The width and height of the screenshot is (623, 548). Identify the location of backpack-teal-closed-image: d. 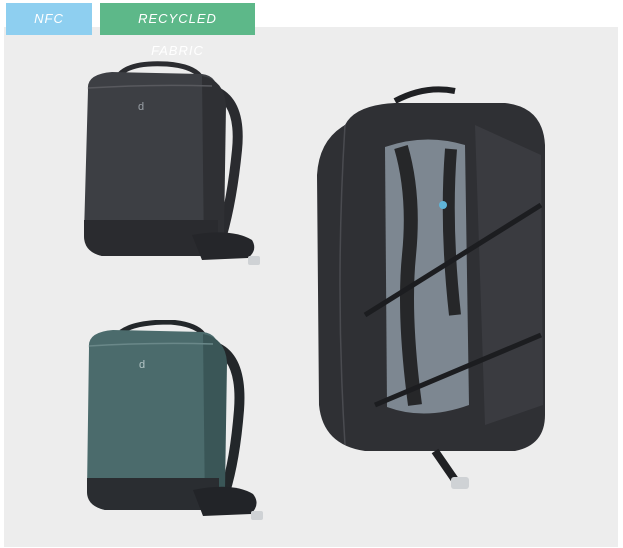
(175, 425).